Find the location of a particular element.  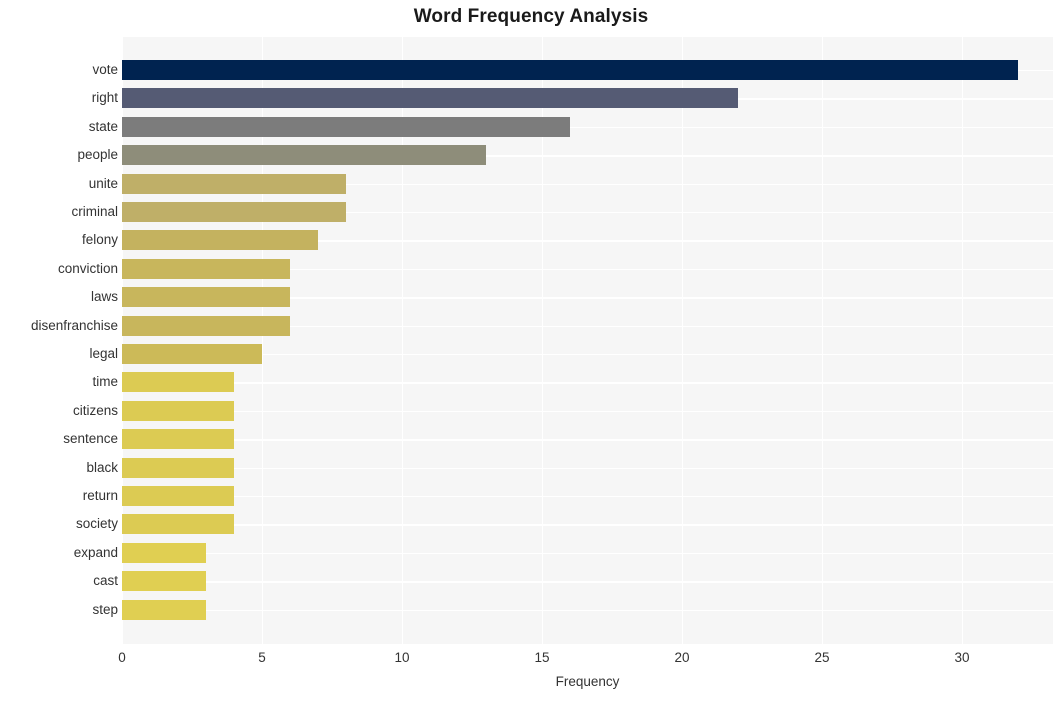

y-axis-tick-label: people is located at coordinates (97, 155).